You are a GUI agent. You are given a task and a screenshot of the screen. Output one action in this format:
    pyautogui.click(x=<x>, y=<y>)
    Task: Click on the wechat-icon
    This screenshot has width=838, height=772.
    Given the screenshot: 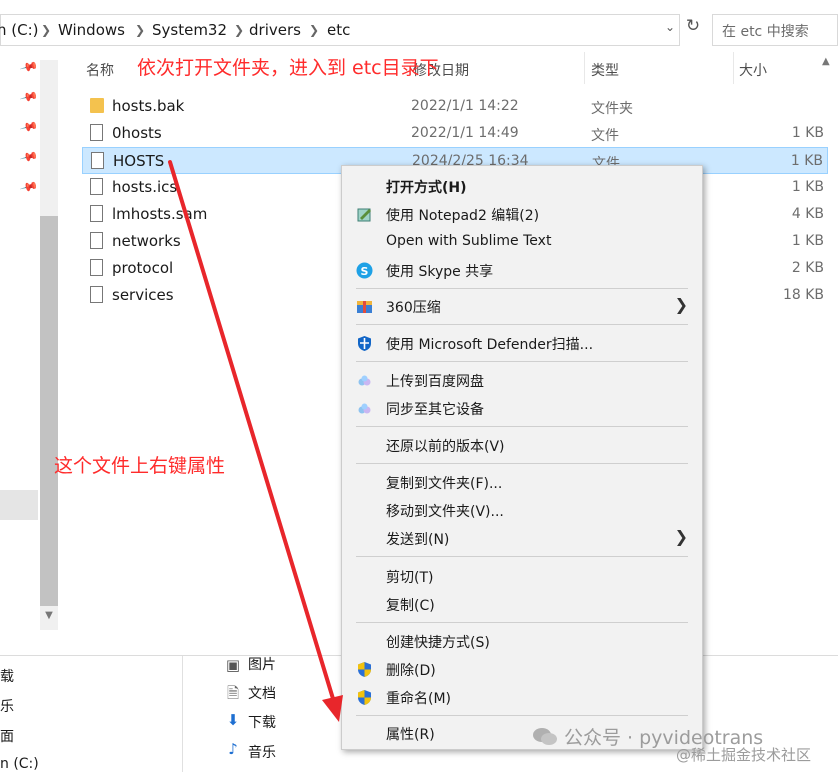 What is the action you would take?
    pyautogui.click(x=545, y=737)
    